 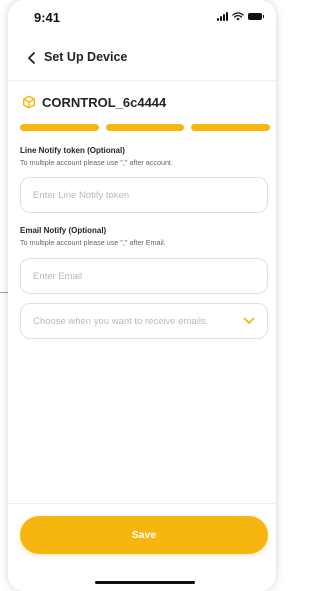 I want to click on save-button: Save, so click(x=144, y=535).